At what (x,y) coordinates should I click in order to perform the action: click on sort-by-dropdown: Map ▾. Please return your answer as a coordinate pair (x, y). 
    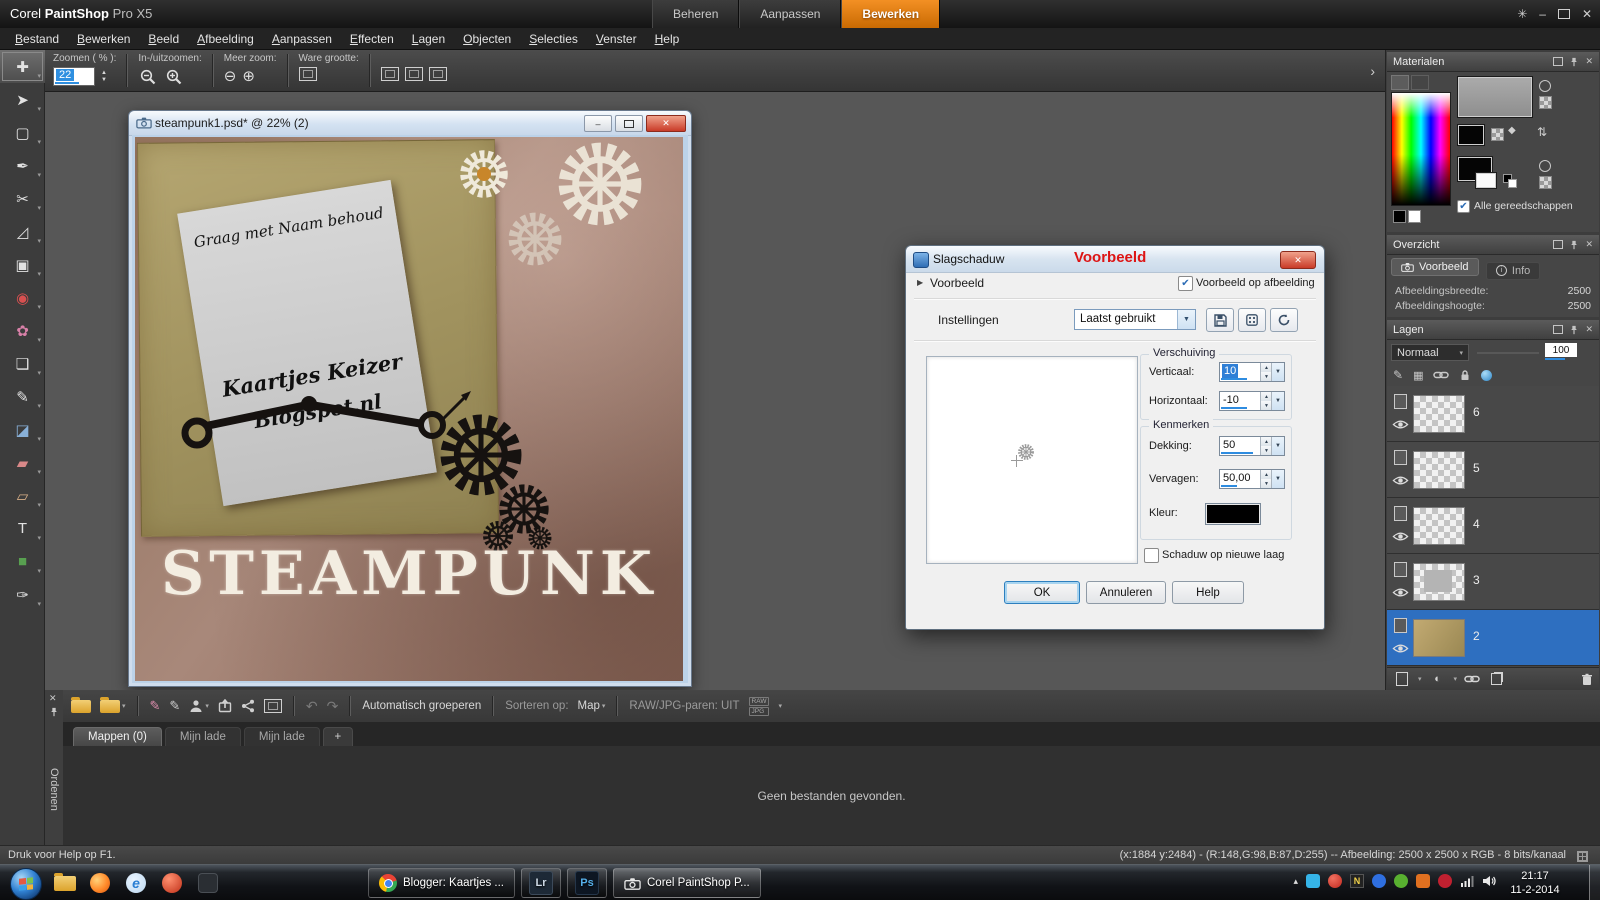
    Looking at the image, I should click on (592, 706).